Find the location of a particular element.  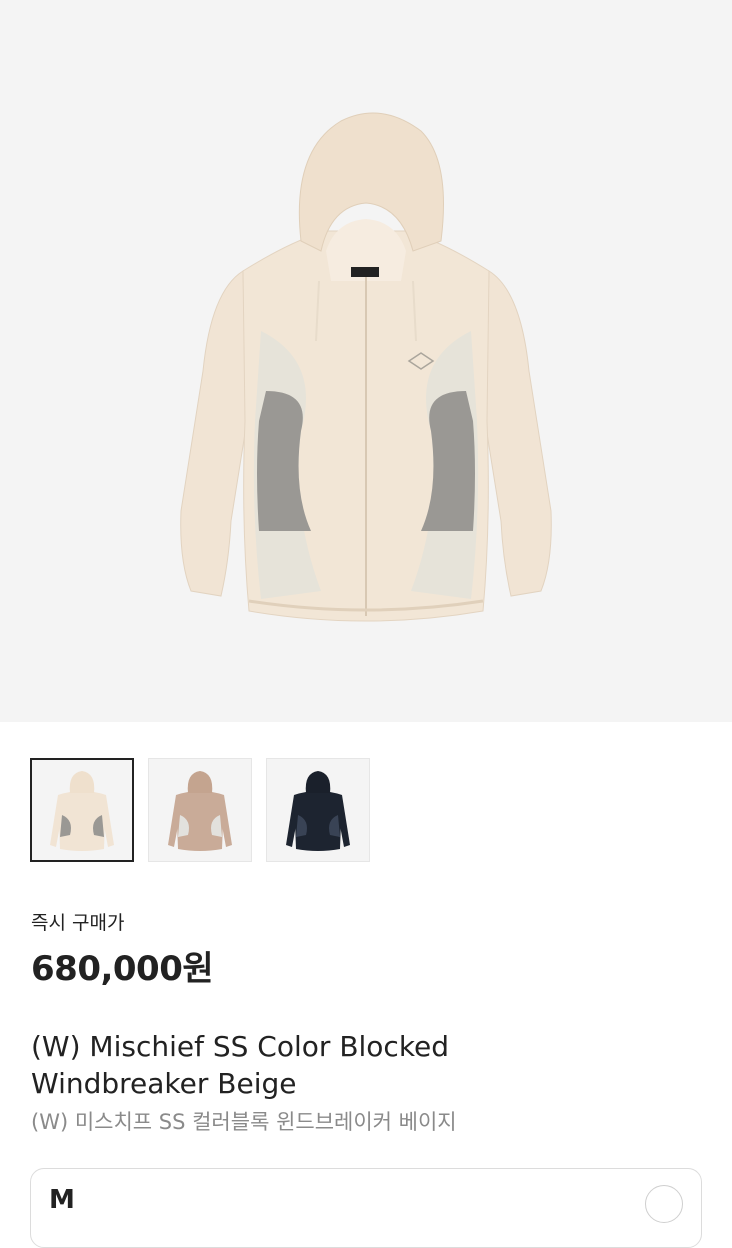

thumbnail-navy-image is located at coordinates (318, 811).